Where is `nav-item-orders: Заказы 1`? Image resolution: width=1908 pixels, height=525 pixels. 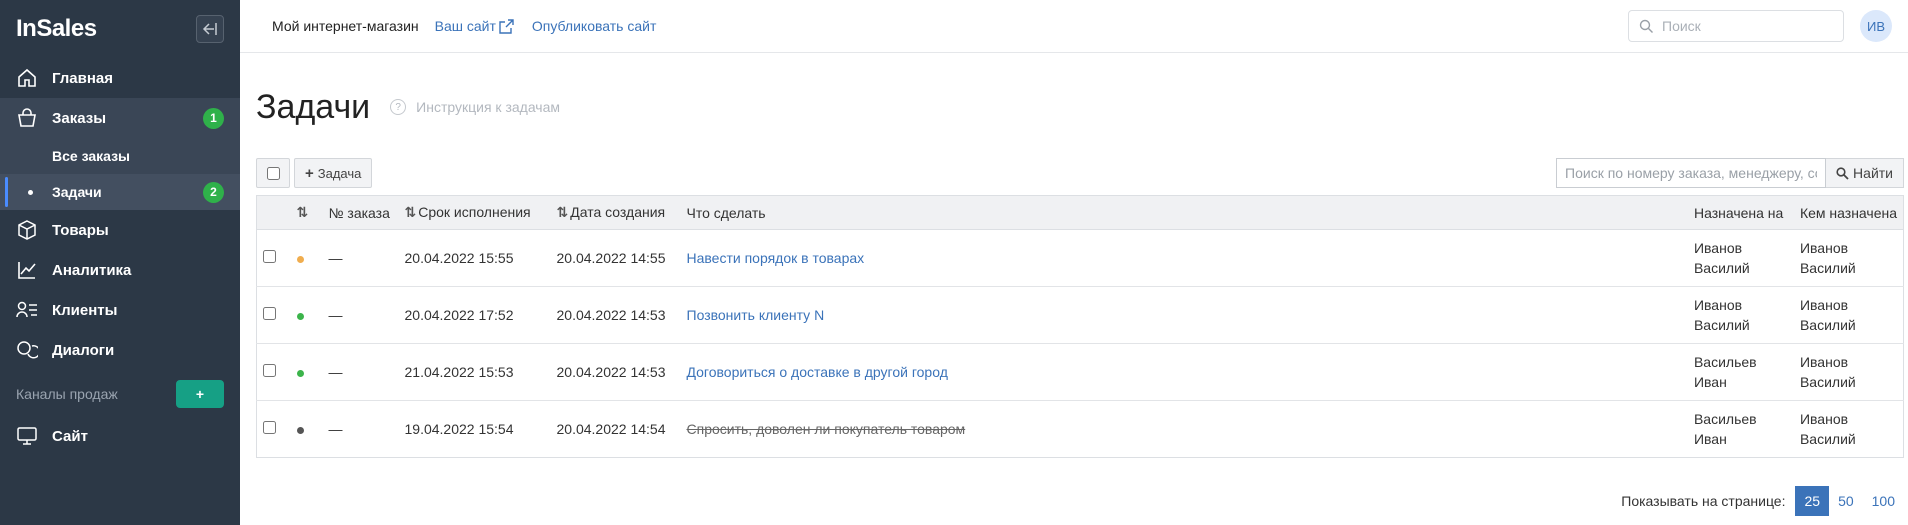 nav-item-orders: Заказы 1 is located at coordinates (120, 118).